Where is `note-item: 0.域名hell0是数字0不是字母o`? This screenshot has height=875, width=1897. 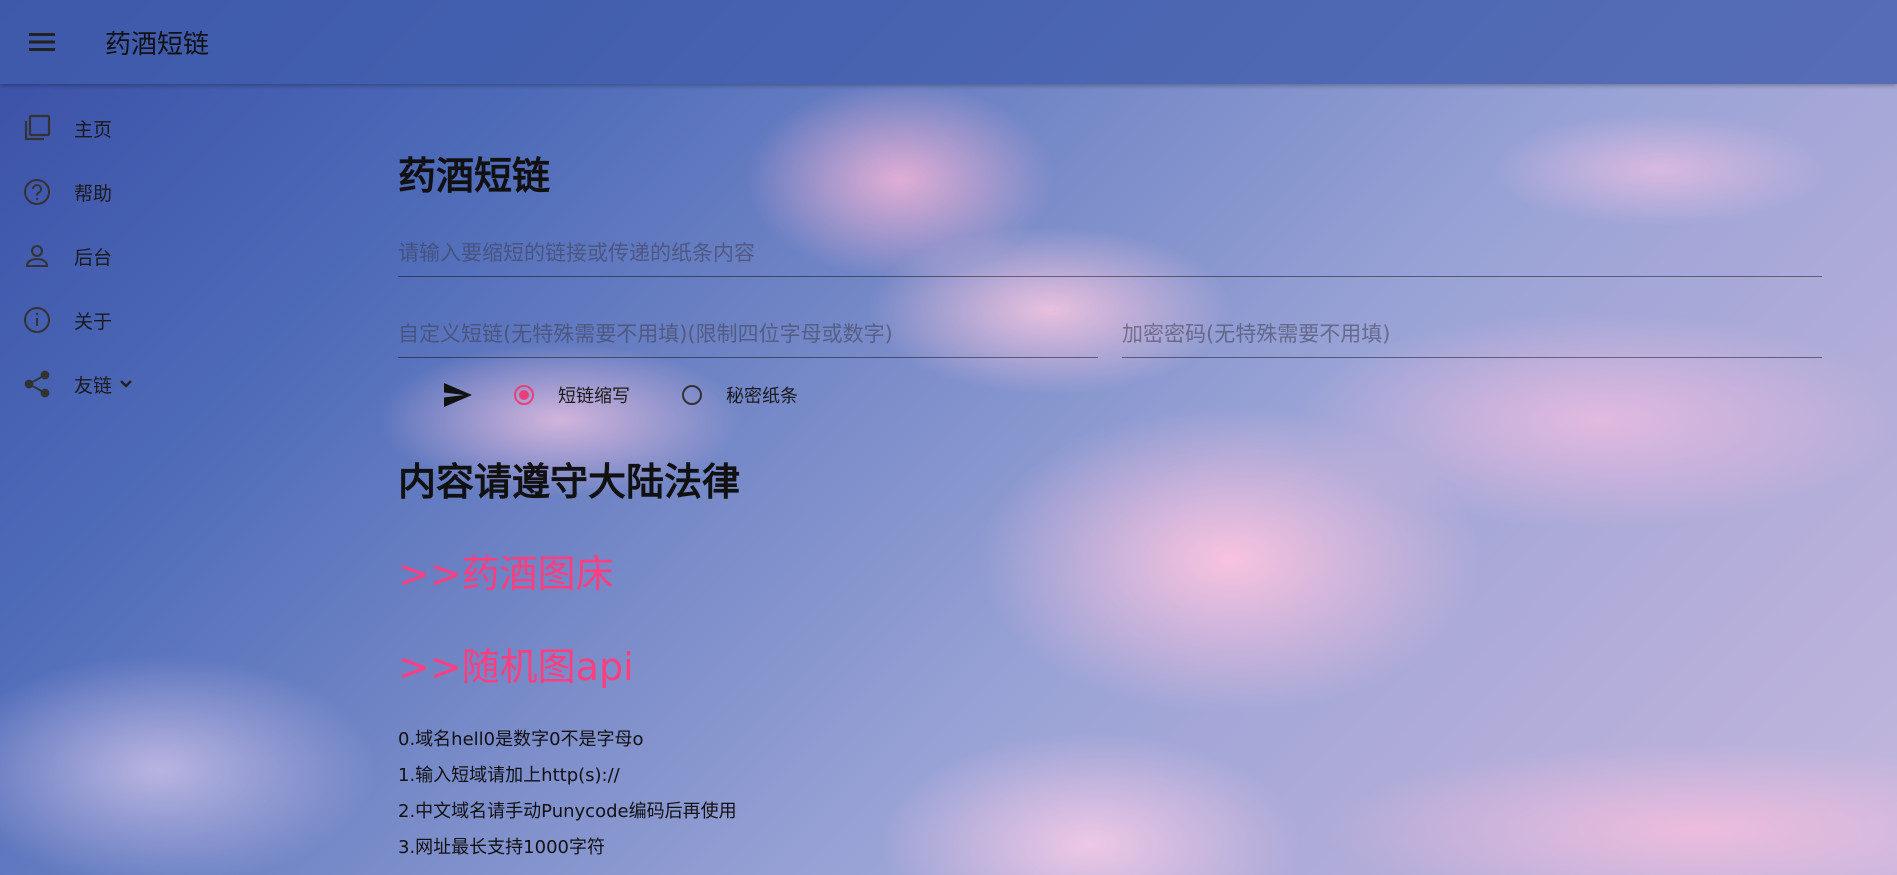 note-item: 0.域名hell0是数字0不是字母o is located at coordinates (521, 739).